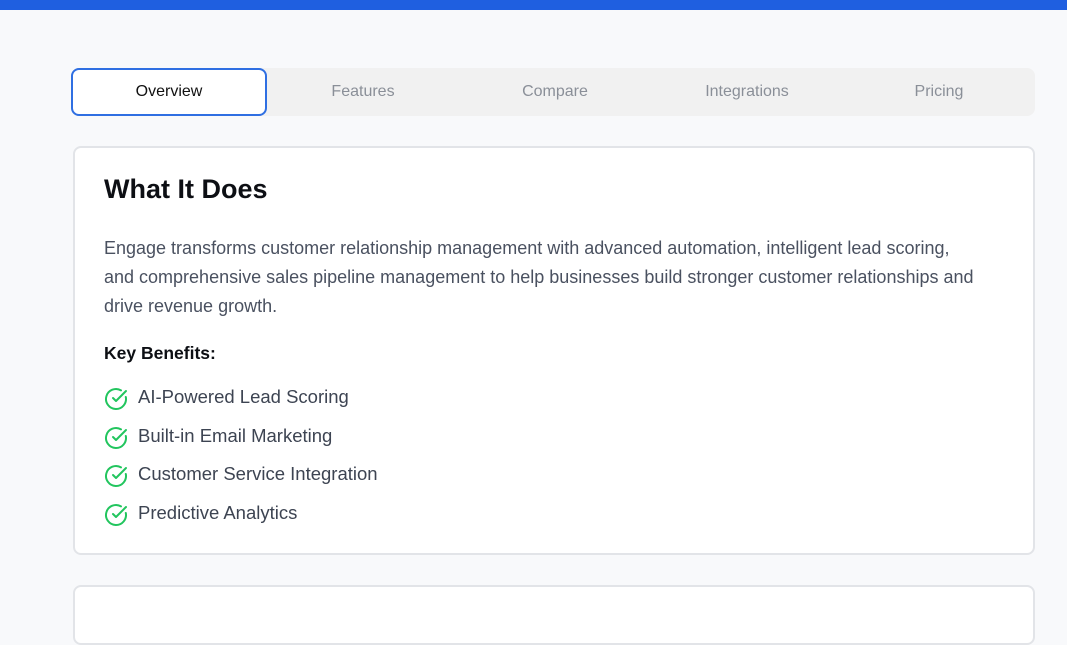 The height and width of the screenshot is (645, 1067). I want to click on benefits-heading: Key Benefits:, so click(160, 353).